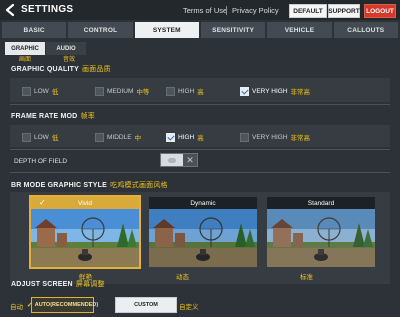 Image resolution: width=400 pixels, height=317 pixels. I want to click on style-card-dynamic: Dynamic, so click(203, 232).